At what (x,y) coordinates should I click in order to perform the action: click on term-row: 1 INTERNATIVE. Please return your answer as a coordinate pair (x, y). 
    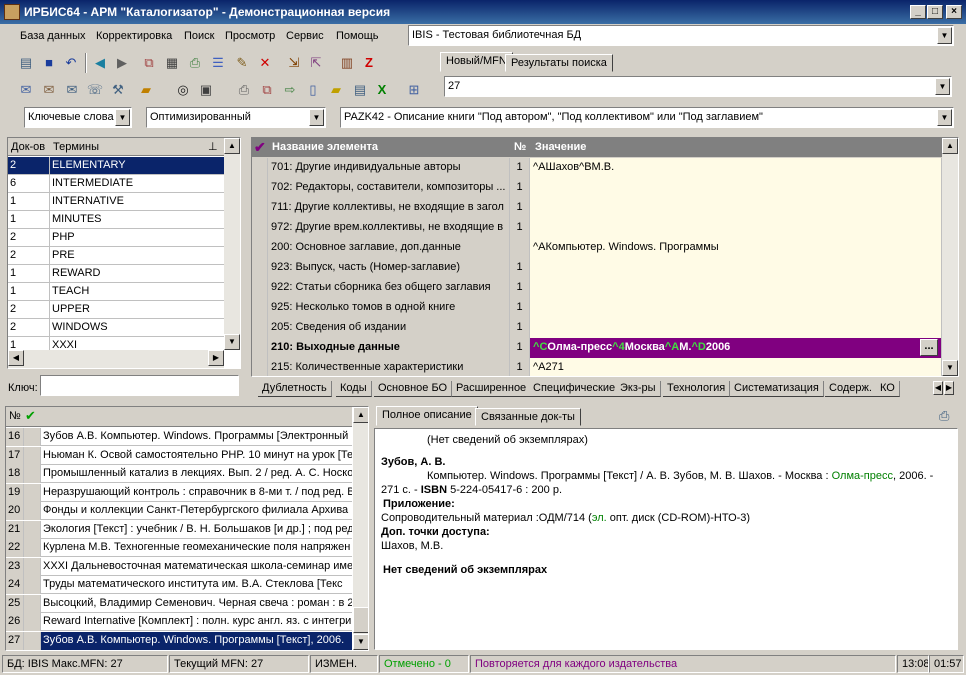
    Looking at the image, I should click on (116, 202).